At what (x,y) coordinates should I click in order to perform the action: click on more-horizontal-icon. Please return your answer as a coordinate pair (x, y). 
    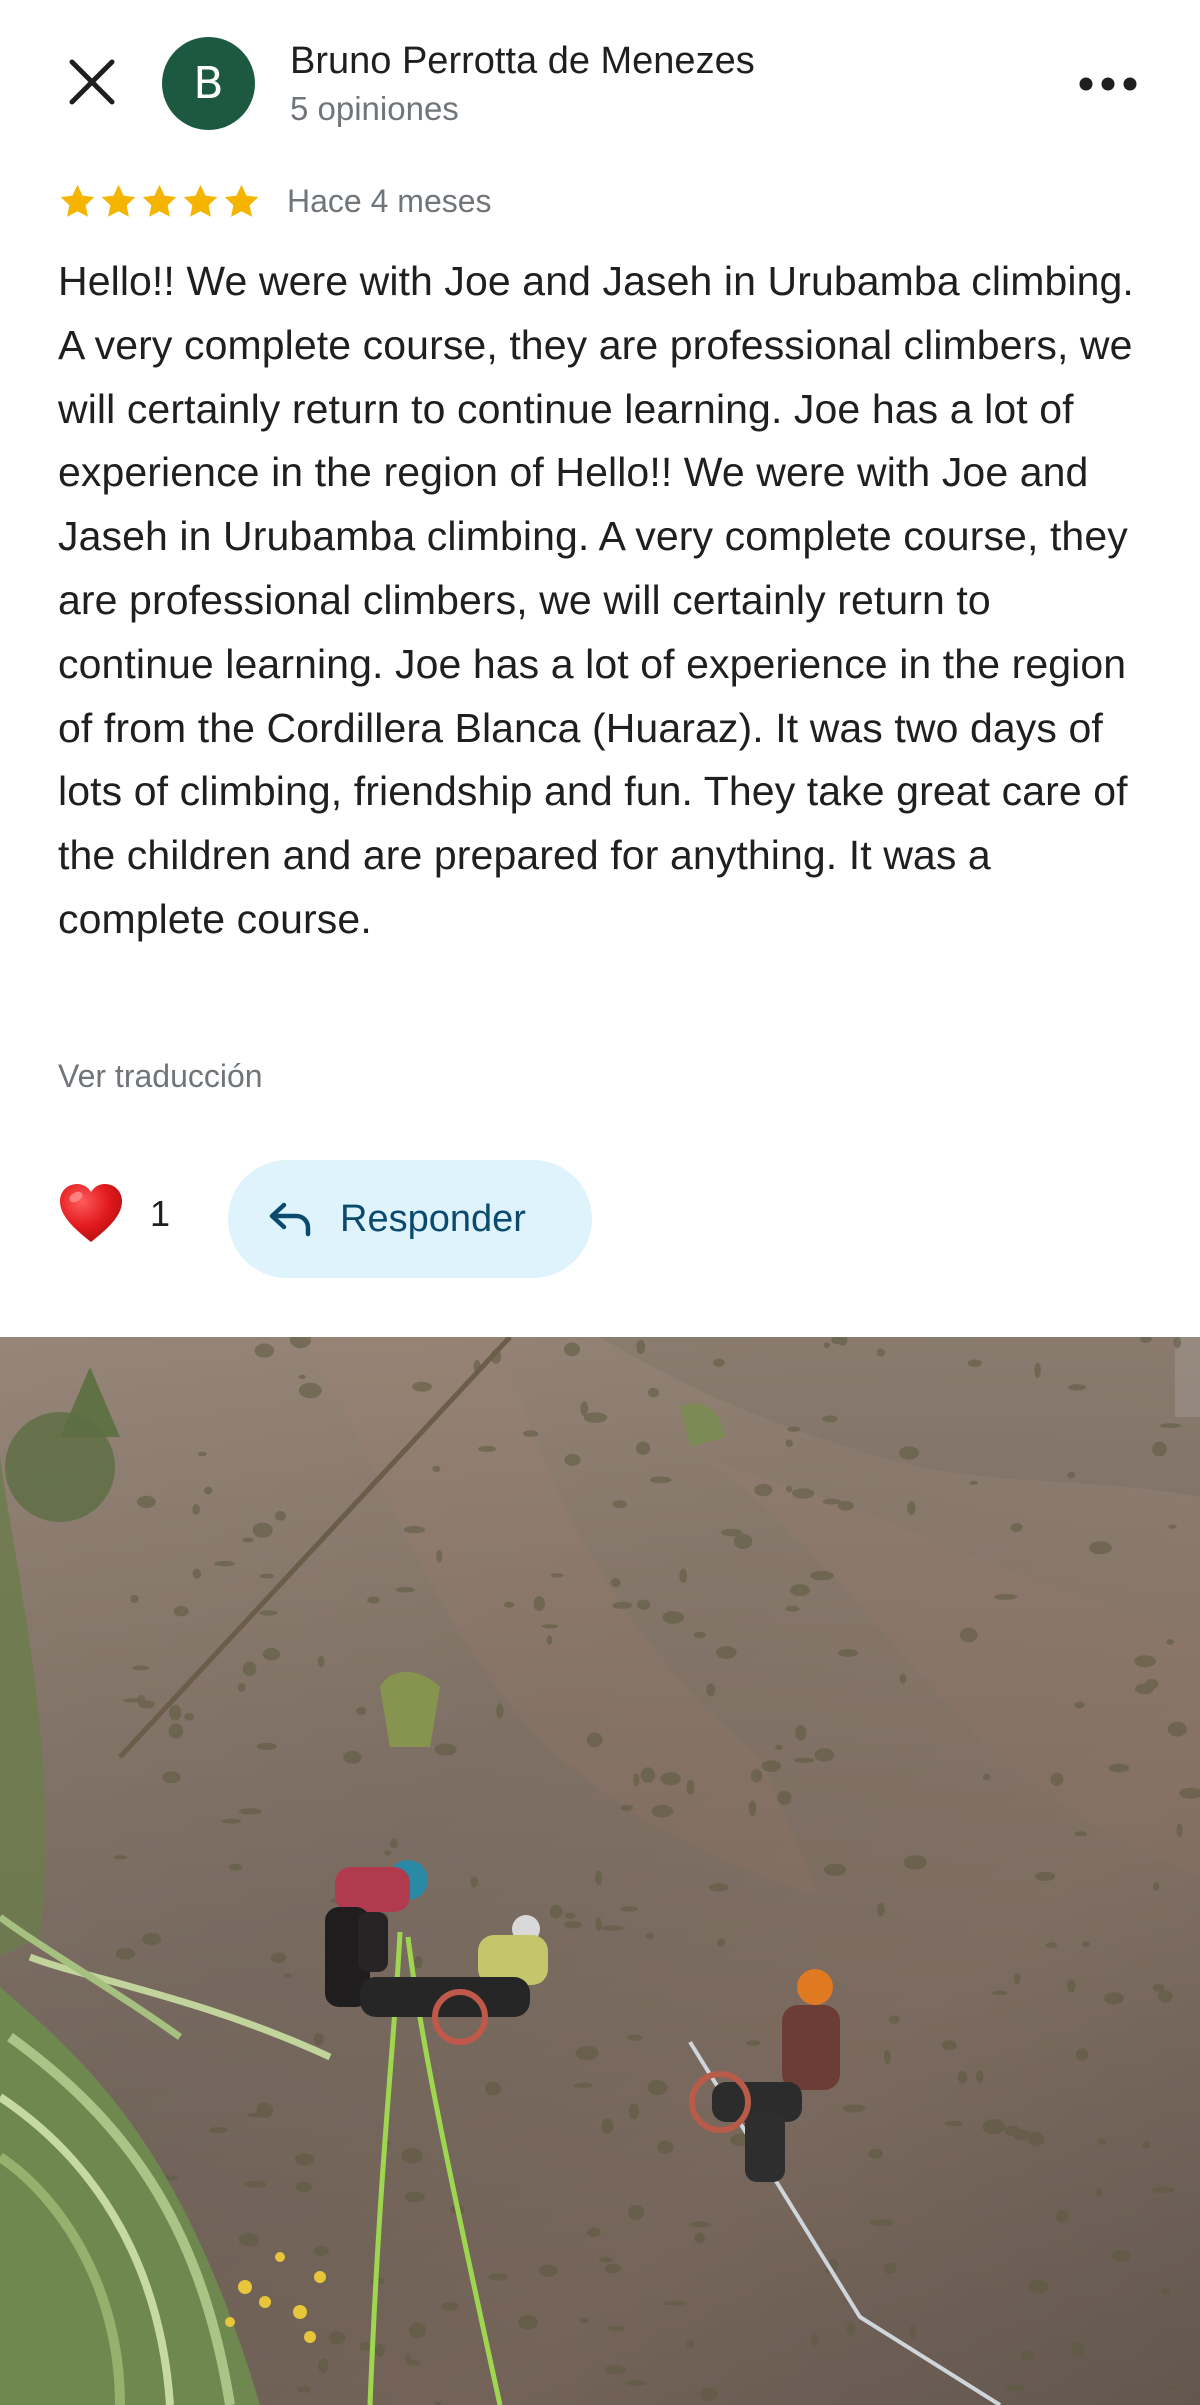
    Looking at the image, I should click on (1108, 84).